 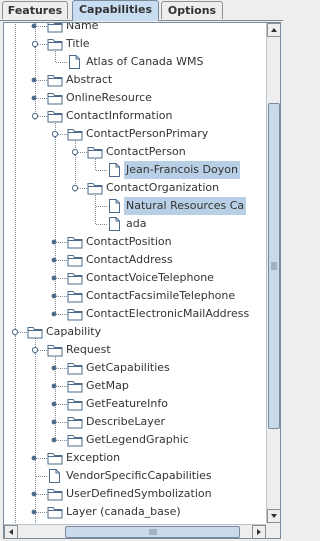 I want to click on tree-node: ContactElectronicMailAddress, so click(x=135, y=314).